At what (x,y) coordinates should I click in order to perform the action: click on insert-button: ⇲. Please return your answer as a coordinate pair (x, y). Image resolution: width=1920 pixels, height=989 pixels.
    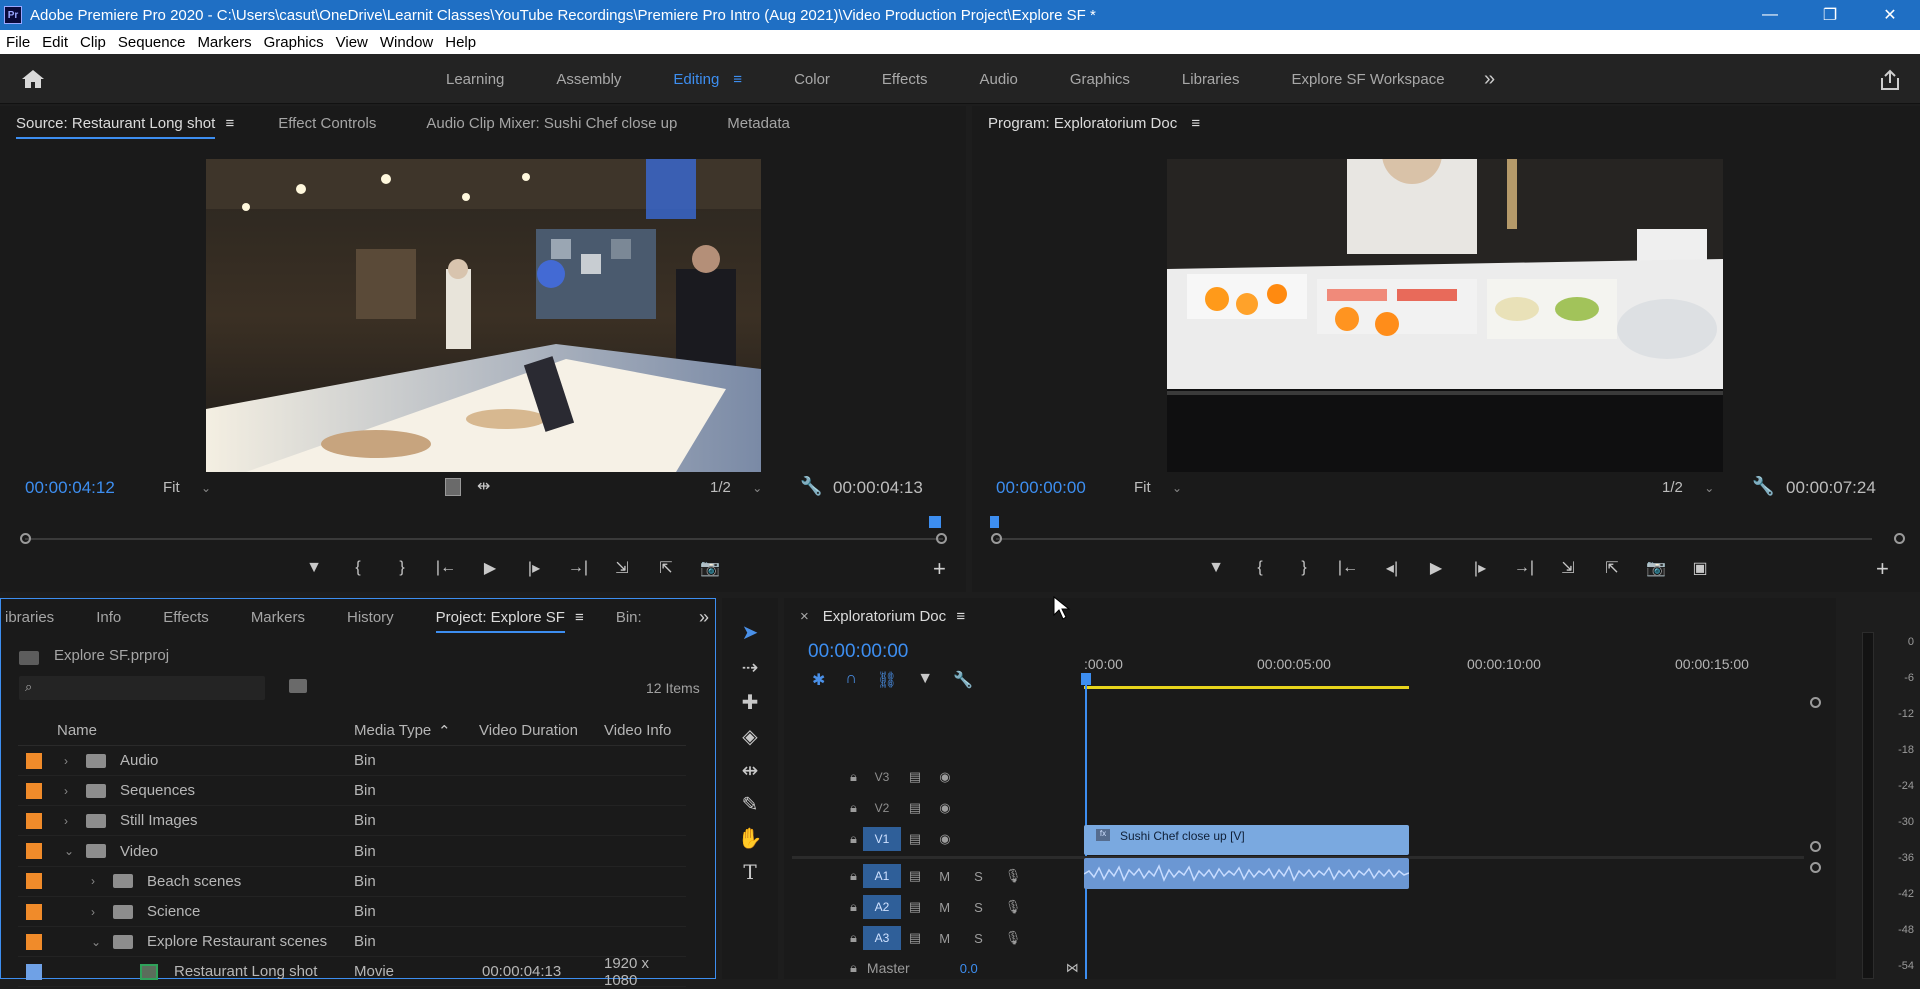
    Looking at the image, I should click on (622, 568).